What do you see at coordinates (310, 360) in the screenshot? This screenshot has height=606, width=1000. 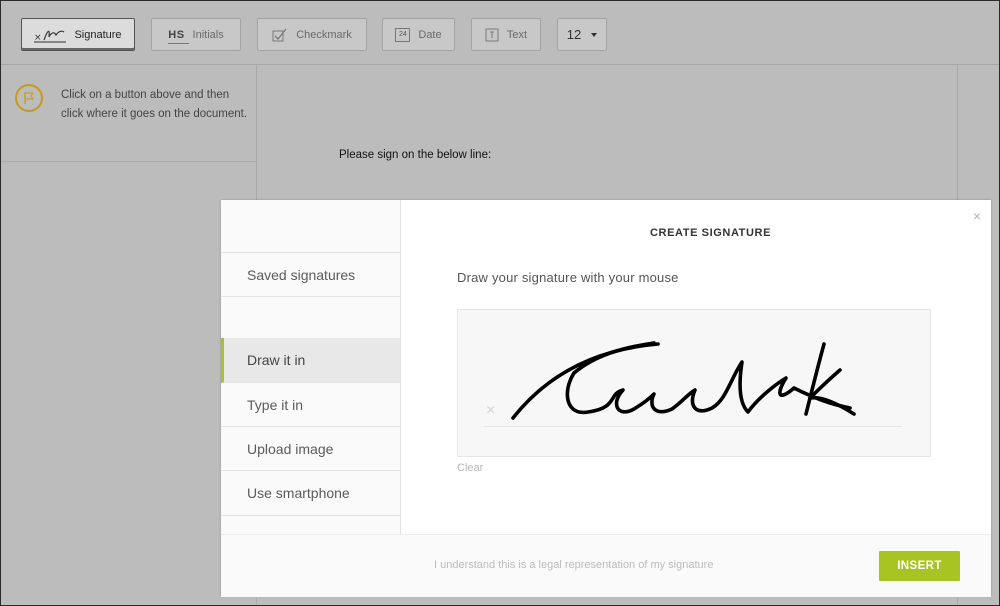 I see `tab-draw-it-in: Draw it in` at bounding box center [310, 360].